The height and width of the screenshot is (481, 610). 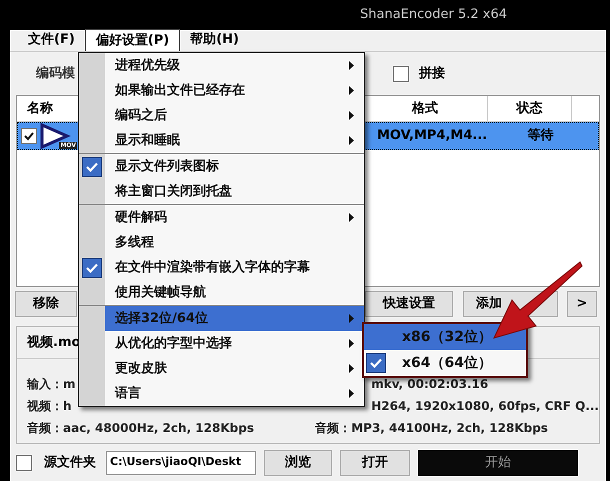 What do you see at coordinates (433, 15) in the screenshot?
I see `window-title: ShanaEncoder 5.2 x64` at bounding box center [433, 15].